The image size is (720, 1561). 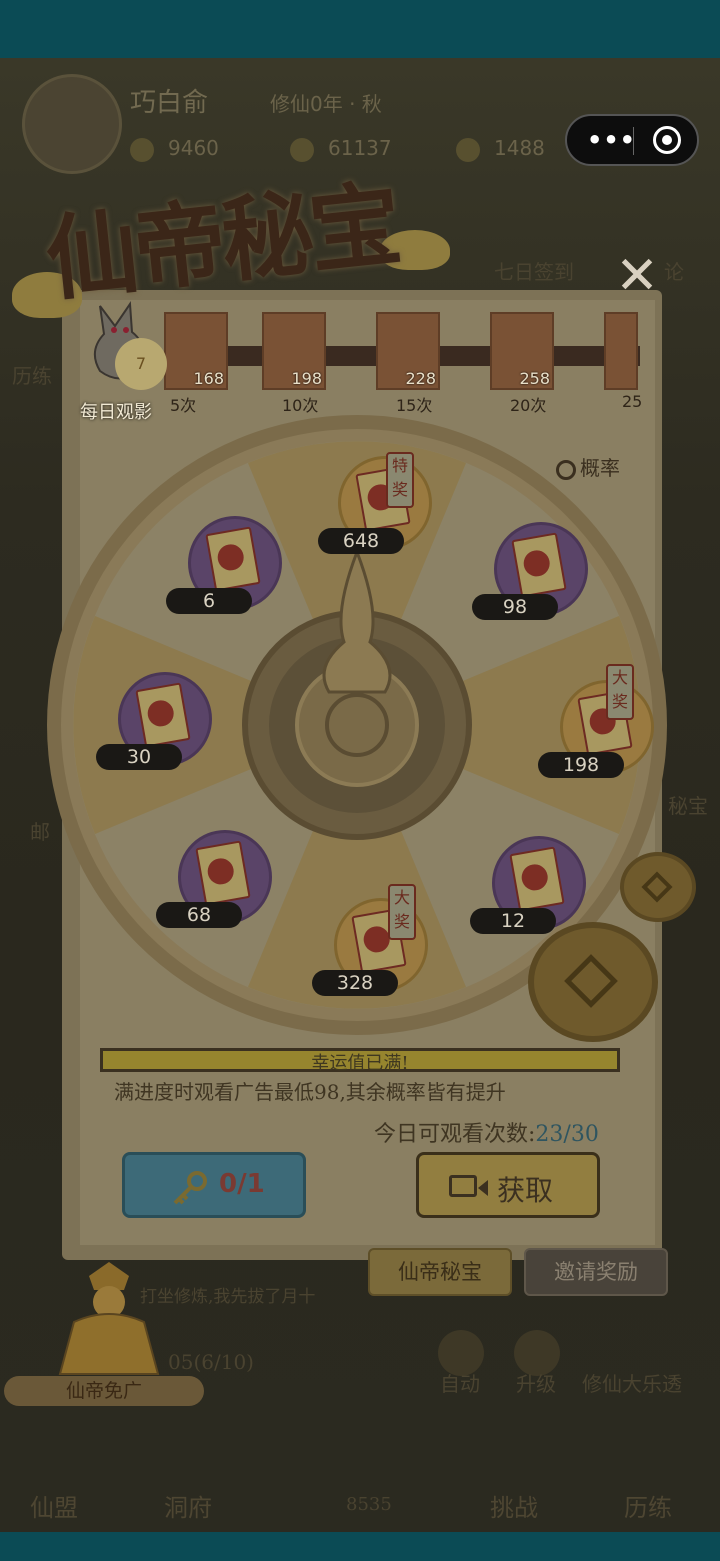 What do you see at coordinates (54, 1505) in the screenshot?
I see `nav-sect: 仙盟` at bounding box center [54, 1505].